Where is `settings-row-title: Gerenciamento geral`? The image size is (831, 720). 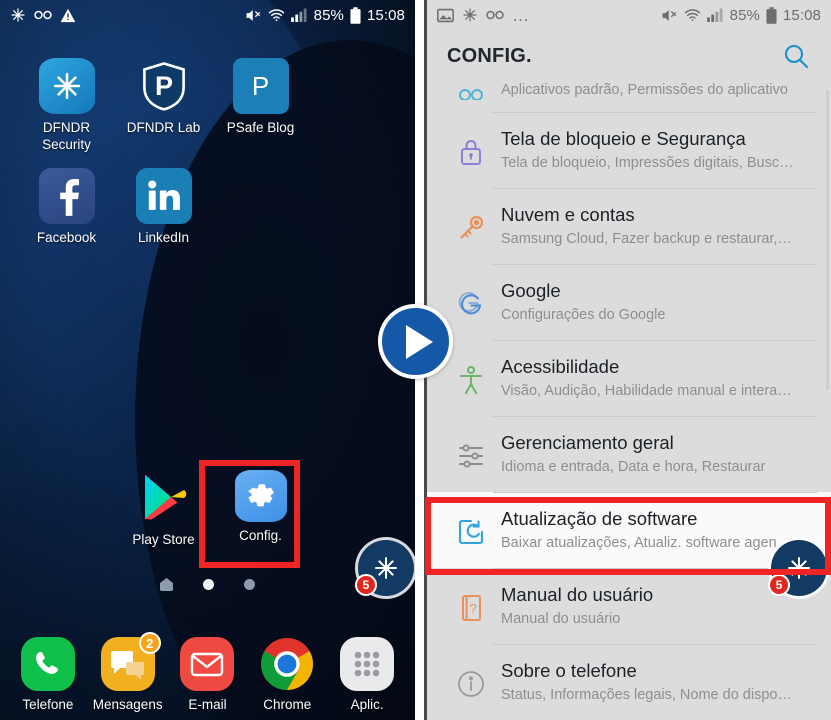 settings-row-title: Gerenciamento geral is located at coordinates (587, 442).